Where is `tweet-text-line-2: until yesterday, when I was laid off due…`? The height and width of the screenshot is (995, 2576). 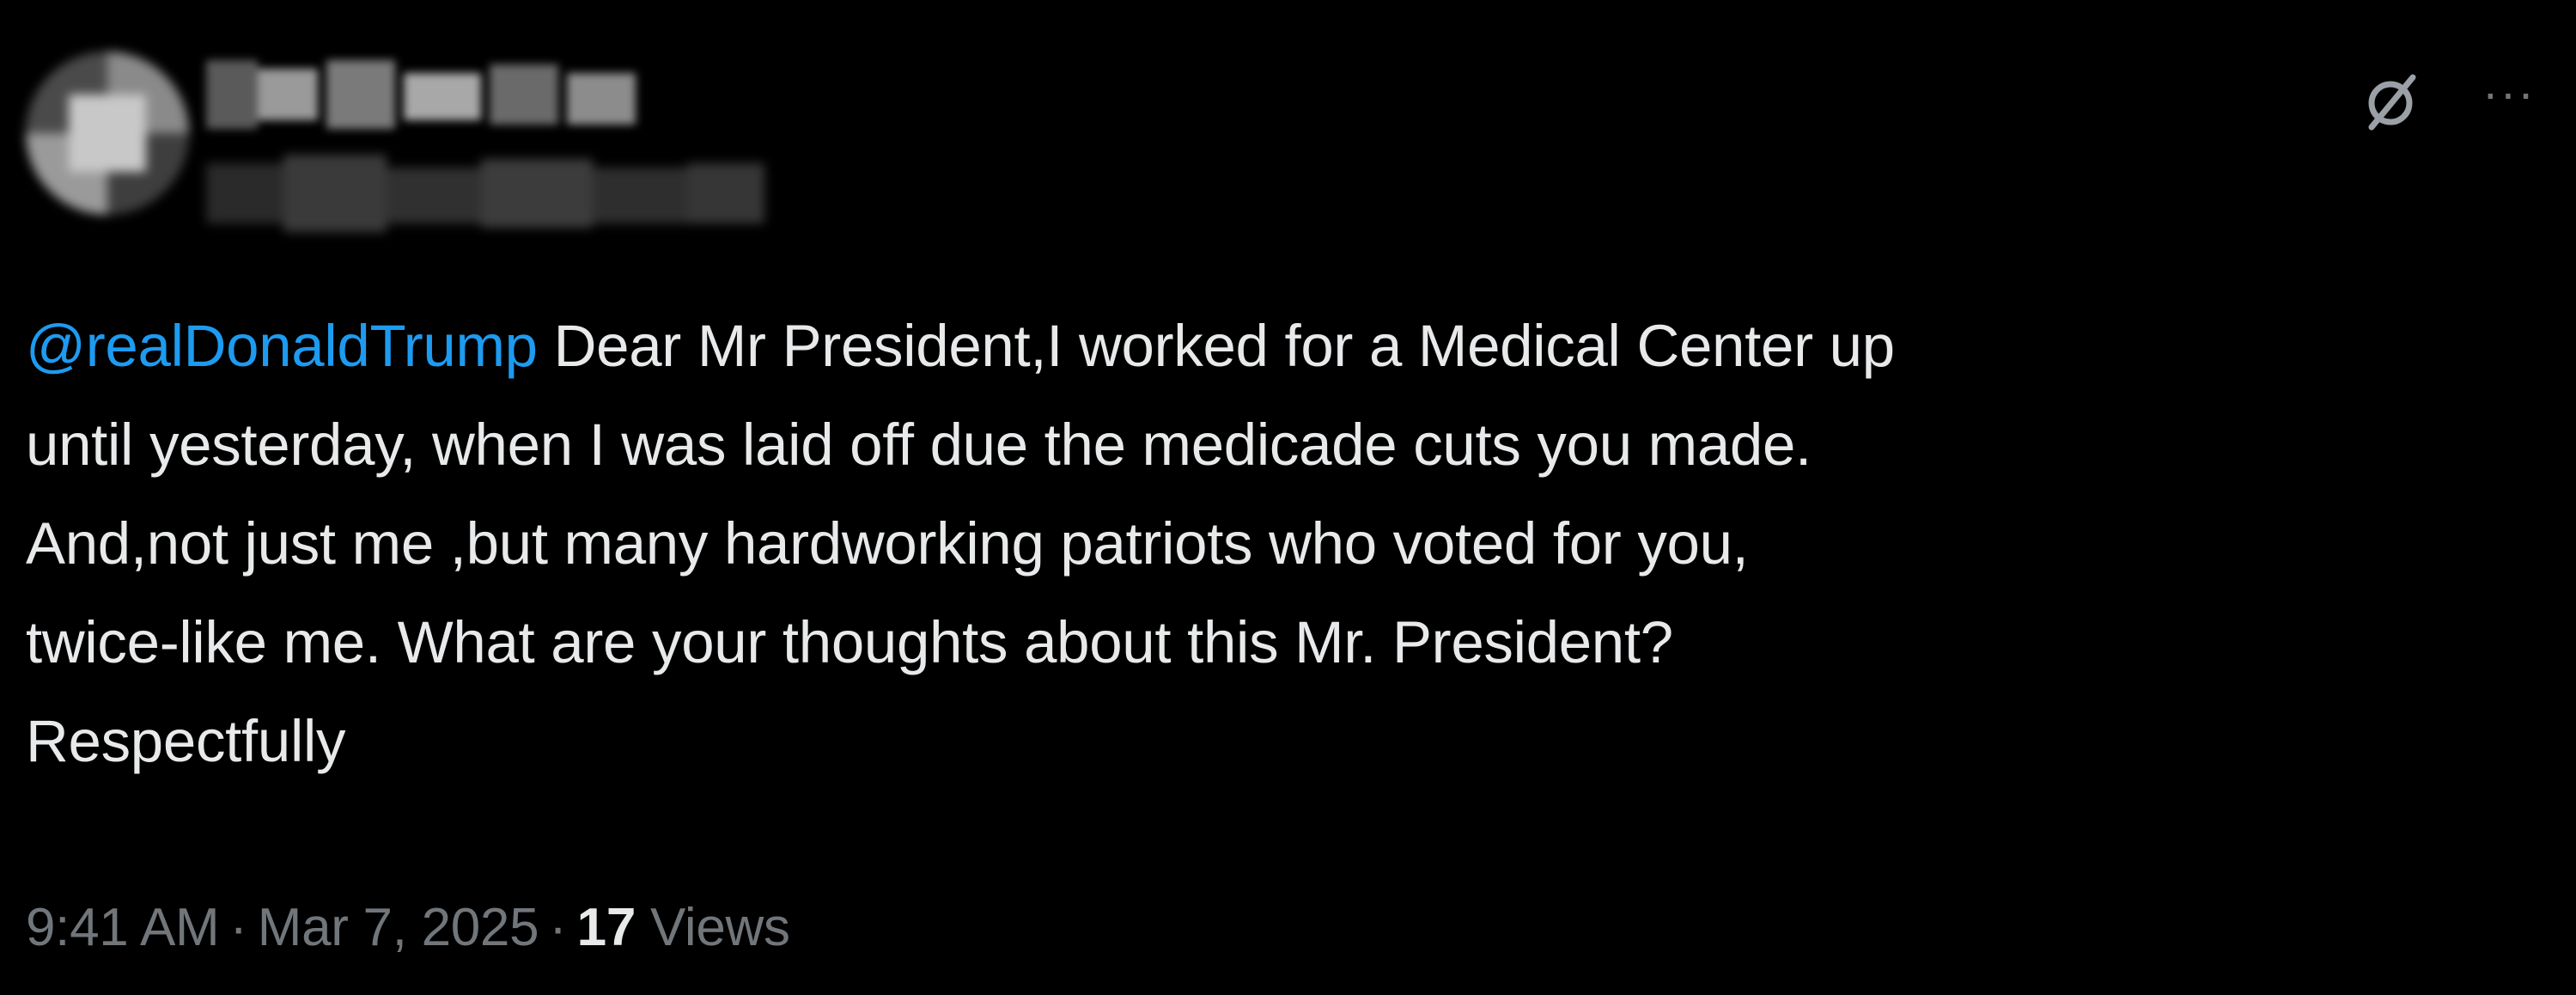 tweet-text-line-2: until yesterday, when I was laid off due… is located at coordinates (919, 445).